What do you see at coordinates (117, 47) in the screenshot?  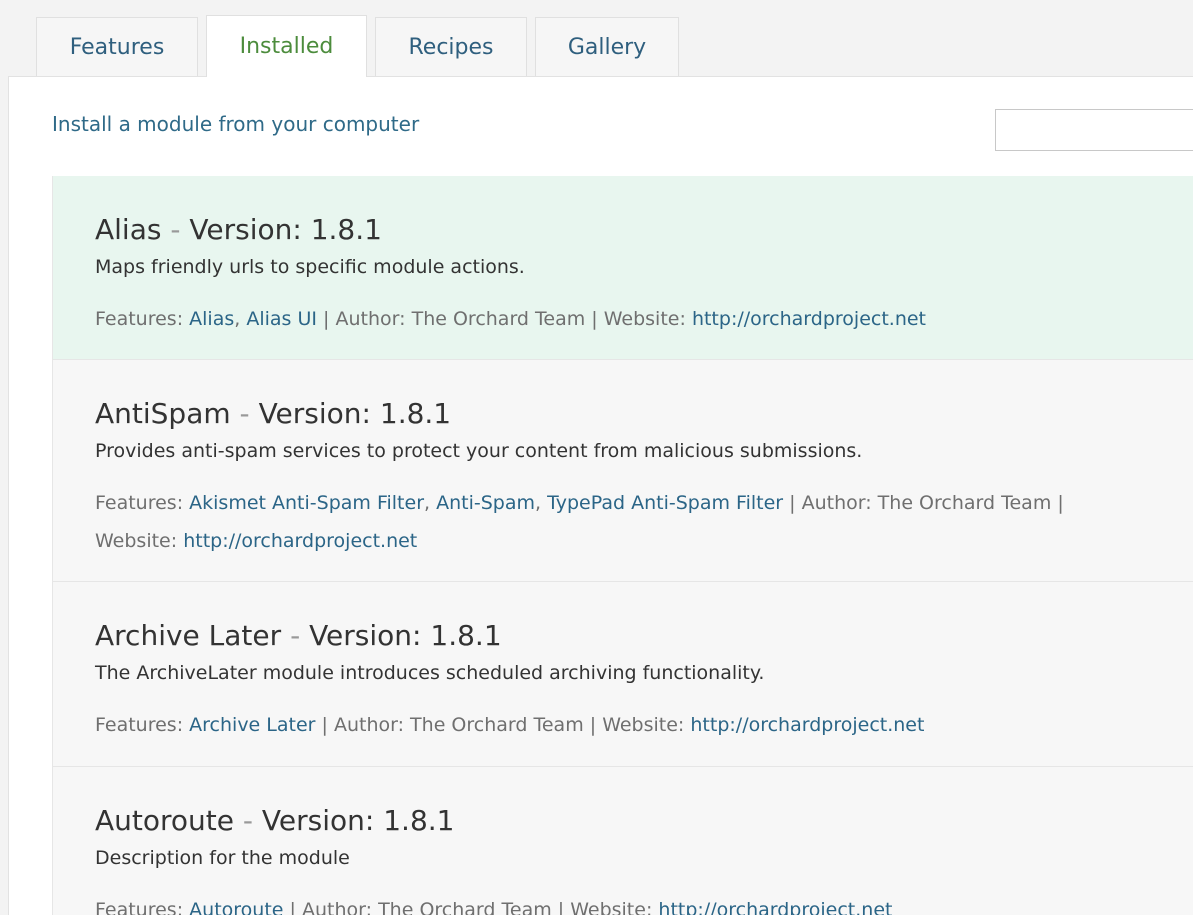 I see `tab-features: Features` at bounding box center [117, 47].